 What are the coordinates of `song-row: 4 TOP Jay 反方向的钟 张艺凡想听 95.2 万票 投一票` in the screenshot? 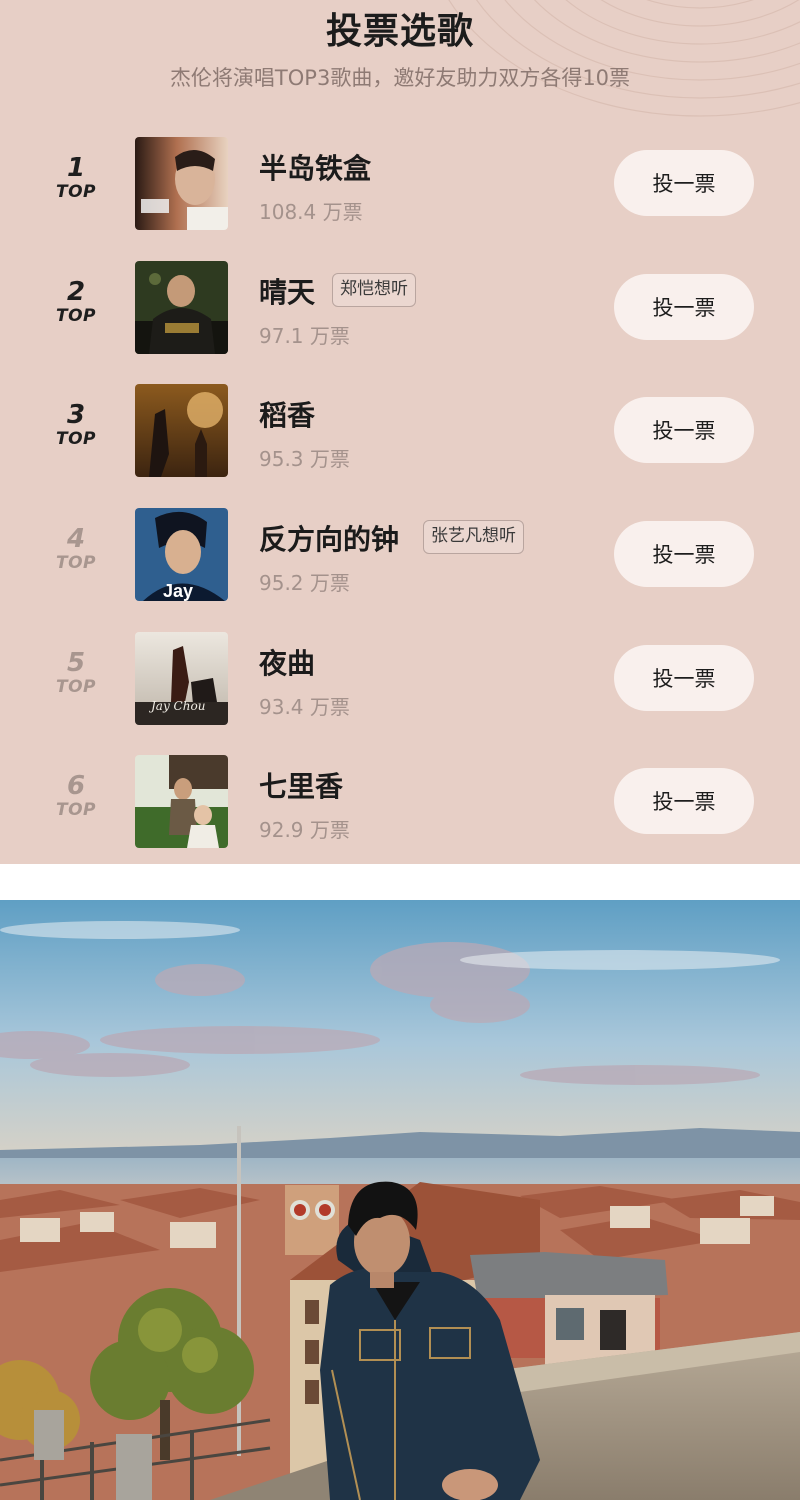 It's located at (400, 556).